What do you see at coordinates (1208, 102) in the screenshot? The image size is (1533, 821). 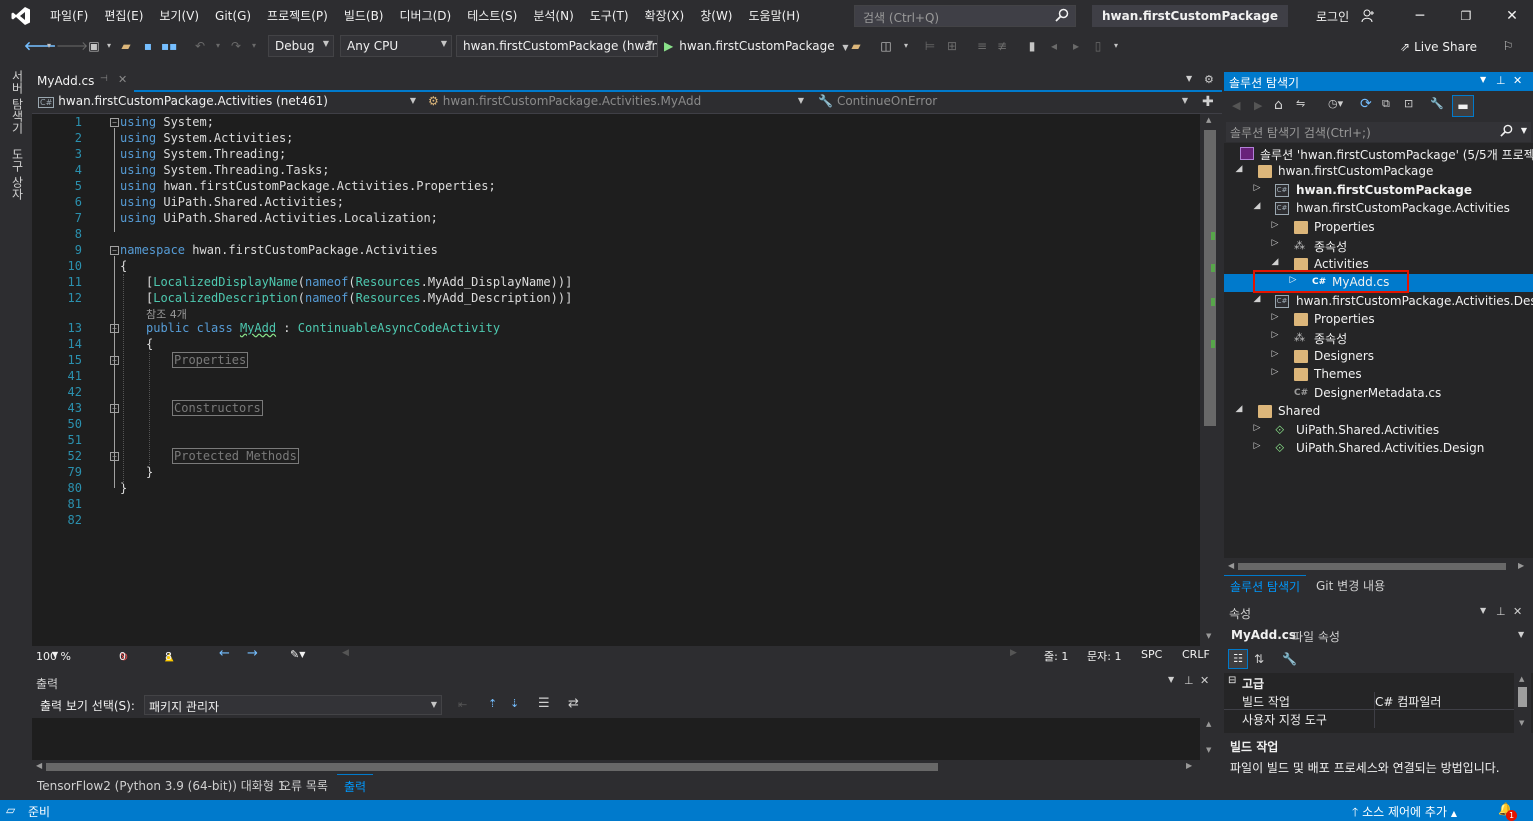 I see `split-editor-icon: ✚` at bounding box center [1208, 102].